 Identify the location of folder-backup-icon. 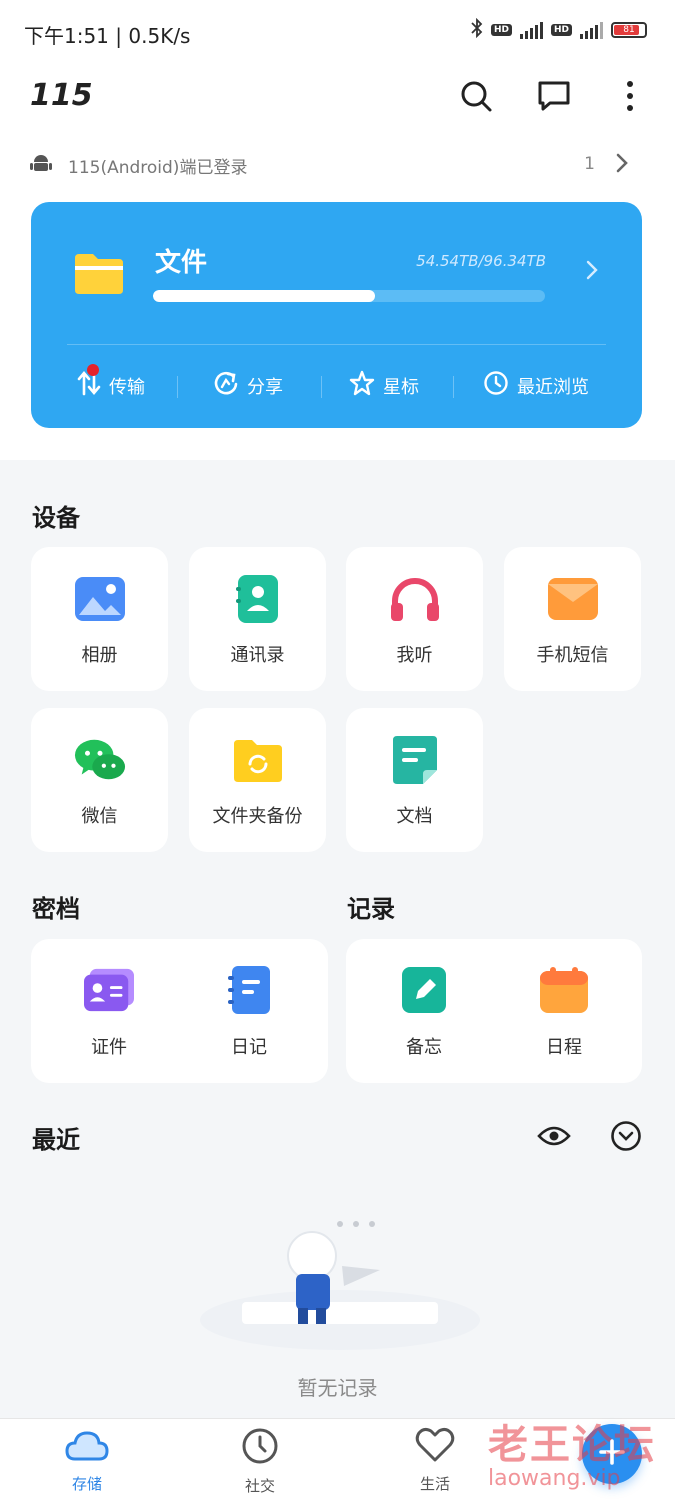
(258, 760).